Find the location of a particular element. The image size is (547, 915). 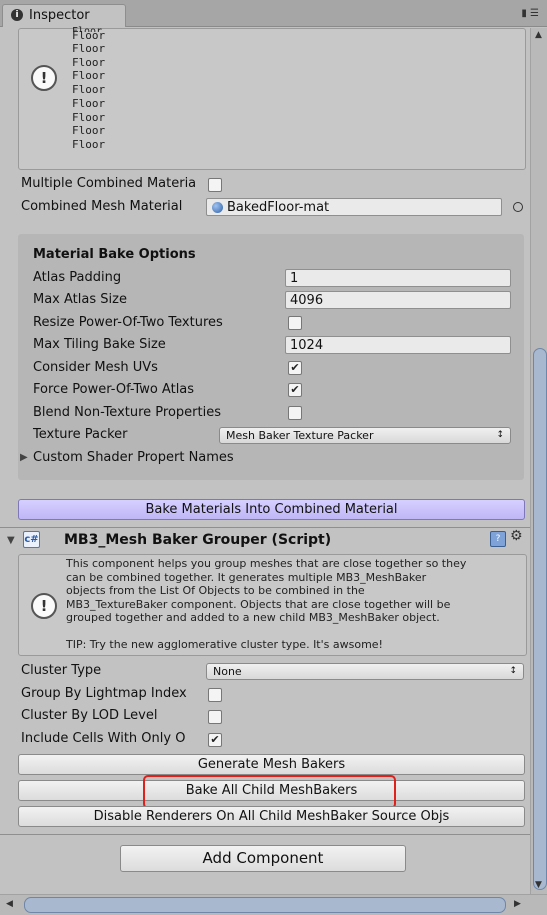

include-cells-label: Include Cells With Only O is located at coordinates (103, 738).